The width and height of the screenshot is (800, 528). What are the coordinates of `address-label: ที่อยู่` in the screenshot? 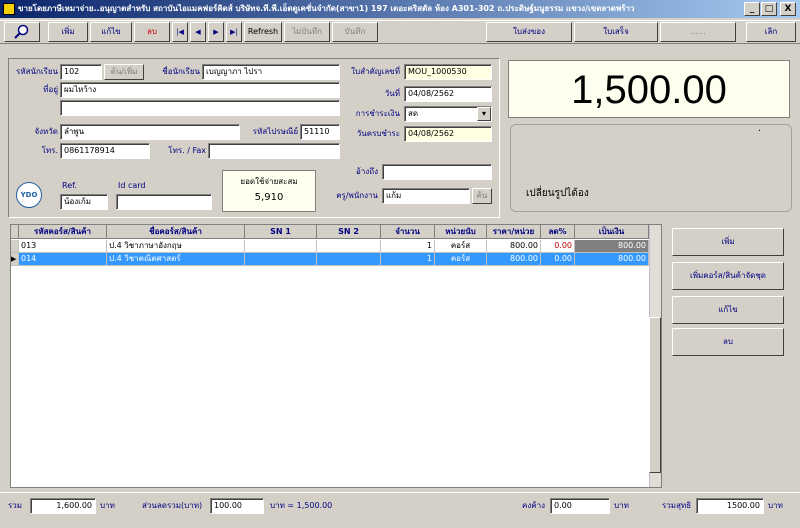 It's located at (50, 89).